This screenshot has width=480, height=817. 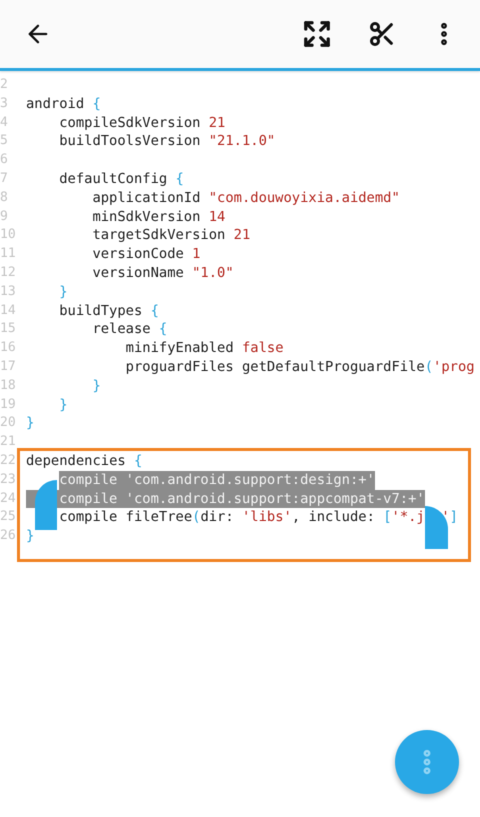 What do you see at coordinates (4, 123) in the screenshot?
I see `line-number: 4` at bounding box center [4, 123].